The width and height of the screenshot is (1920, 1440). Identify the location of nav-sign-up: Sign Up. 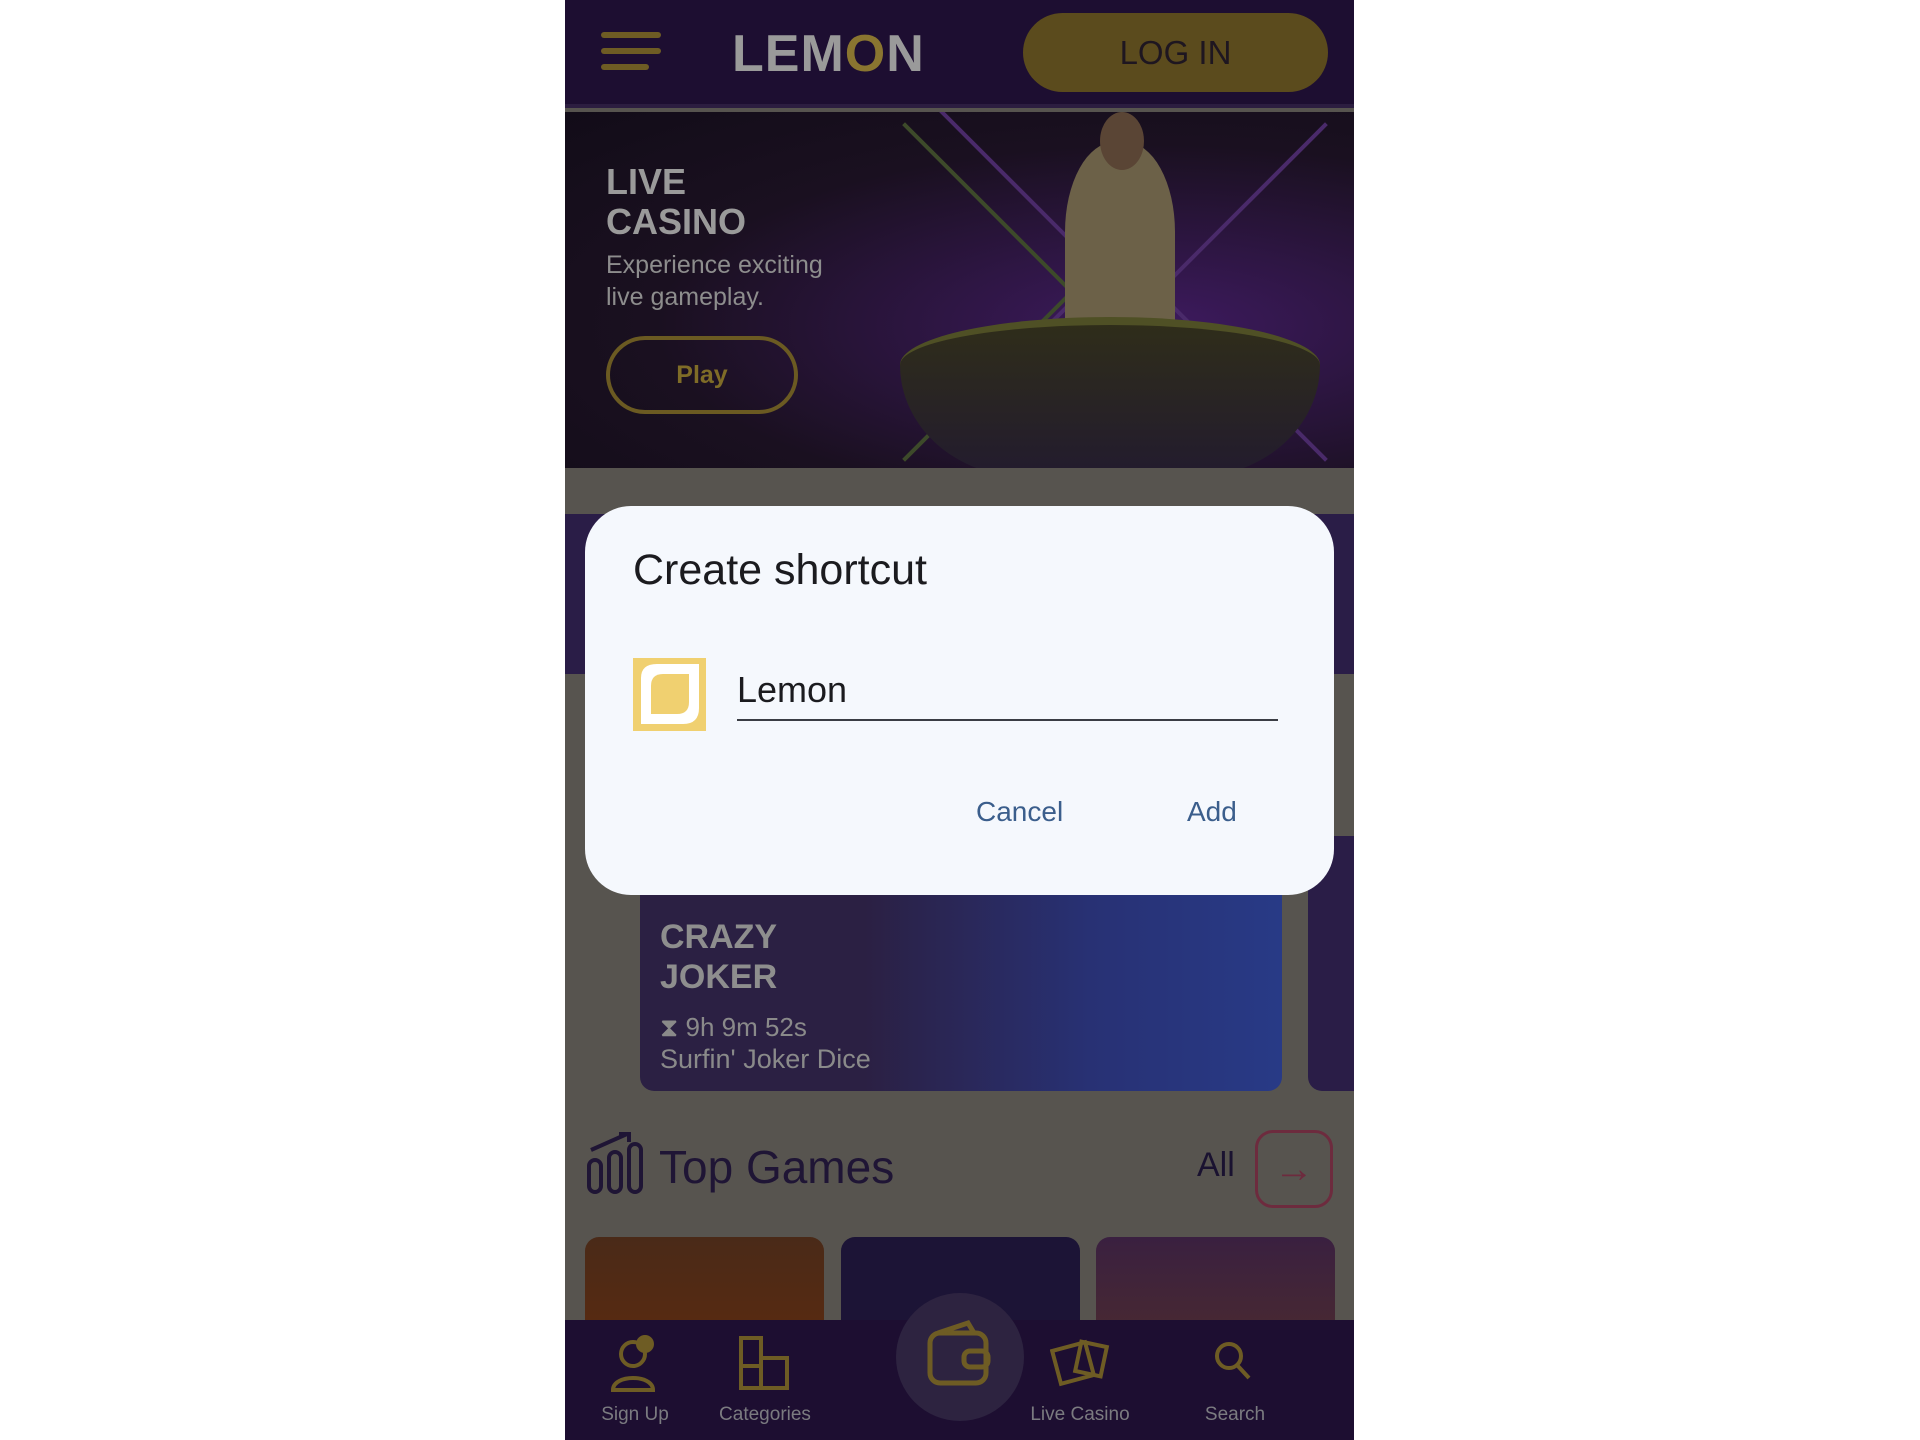
(635, 1380).